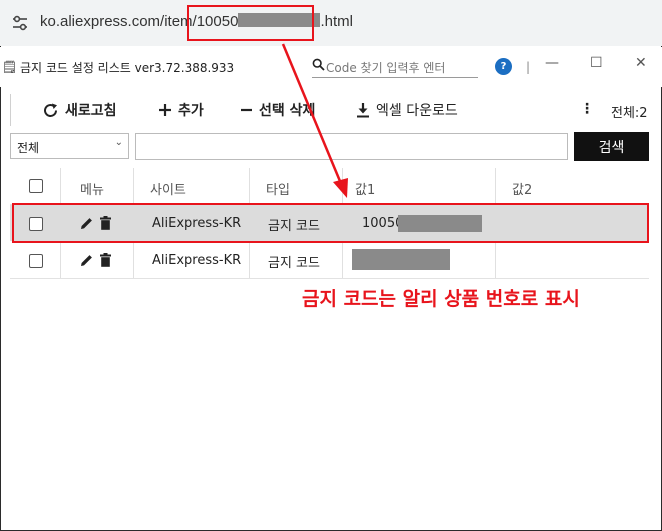 This screenshot has width=662, height=531. I want to click on table-row: AliExpress-KR 금지 코드, so click(329, 260).